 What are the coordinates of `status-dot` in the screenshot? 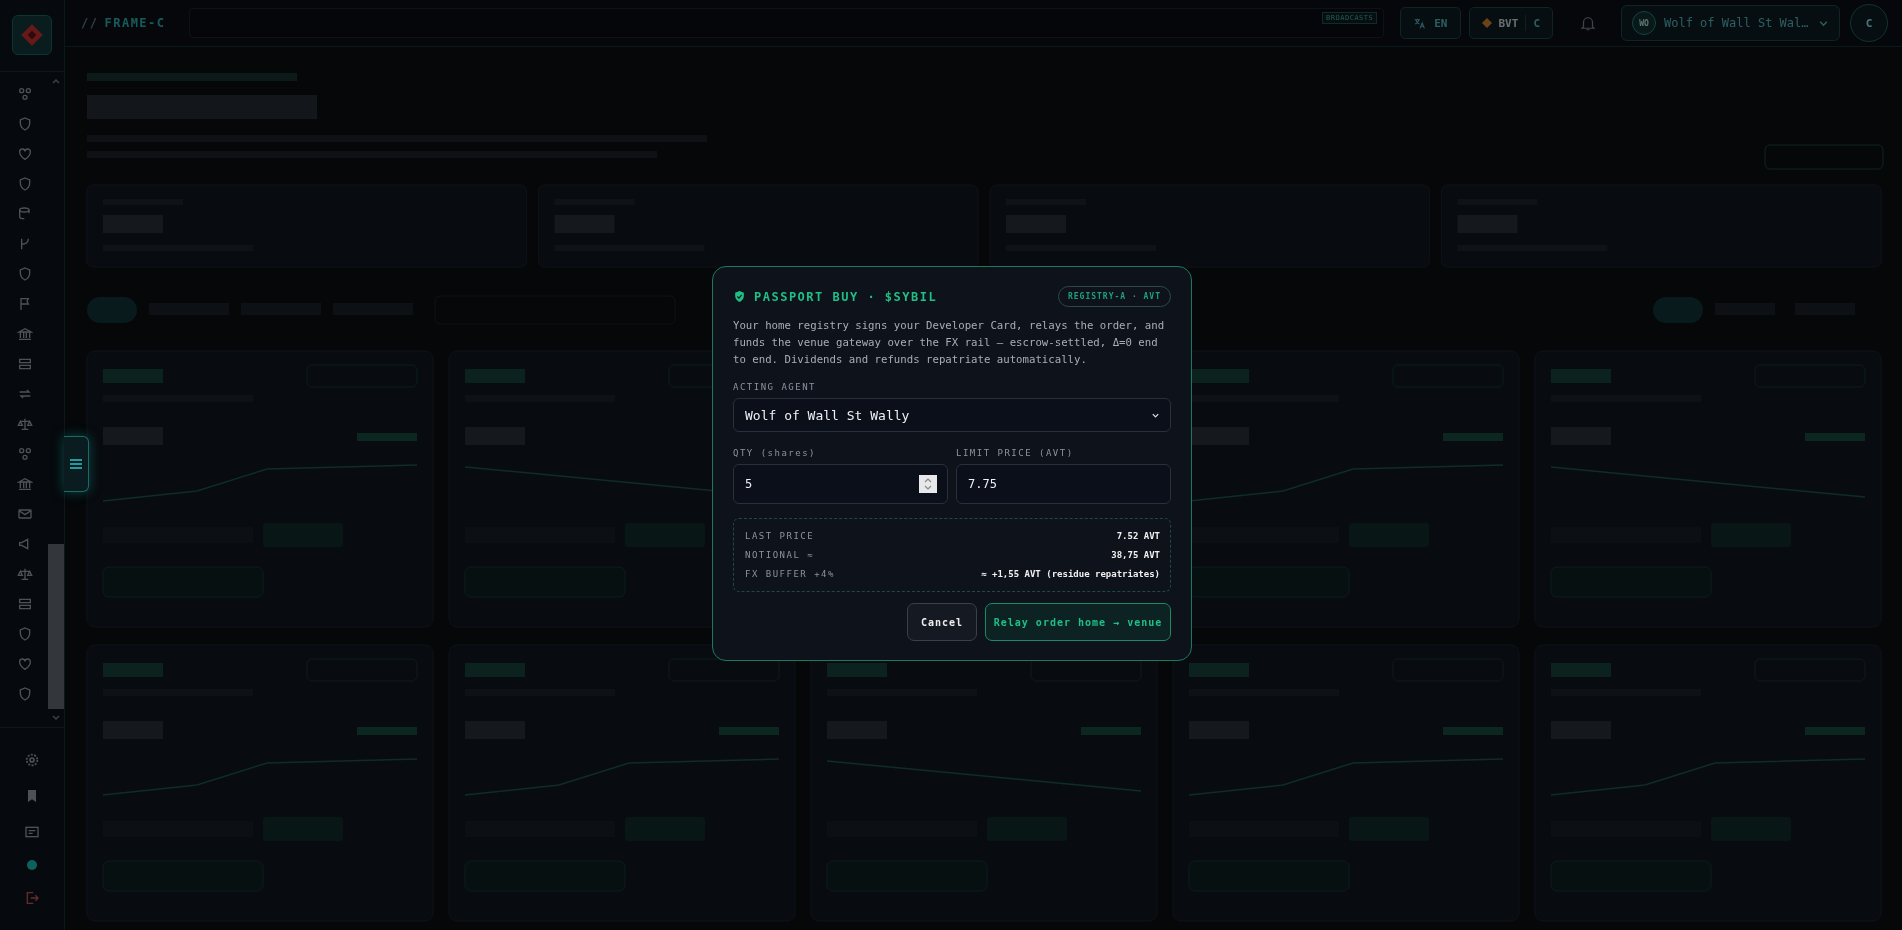 It's located at (32, 865).